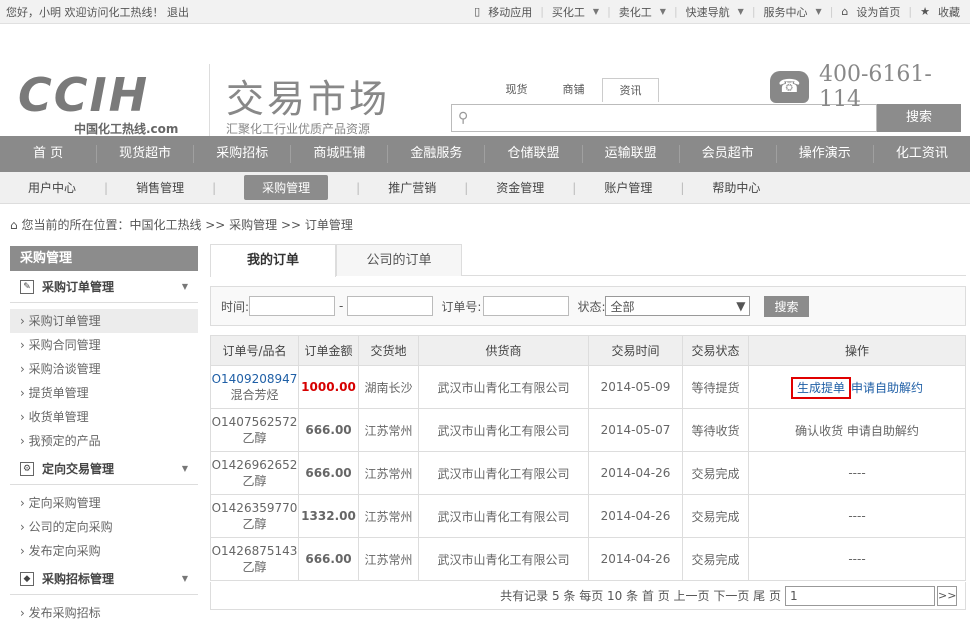 This screenshot has height=626, width=970. I want to click on subnav-sales: 销售管理, so click(160, 187).